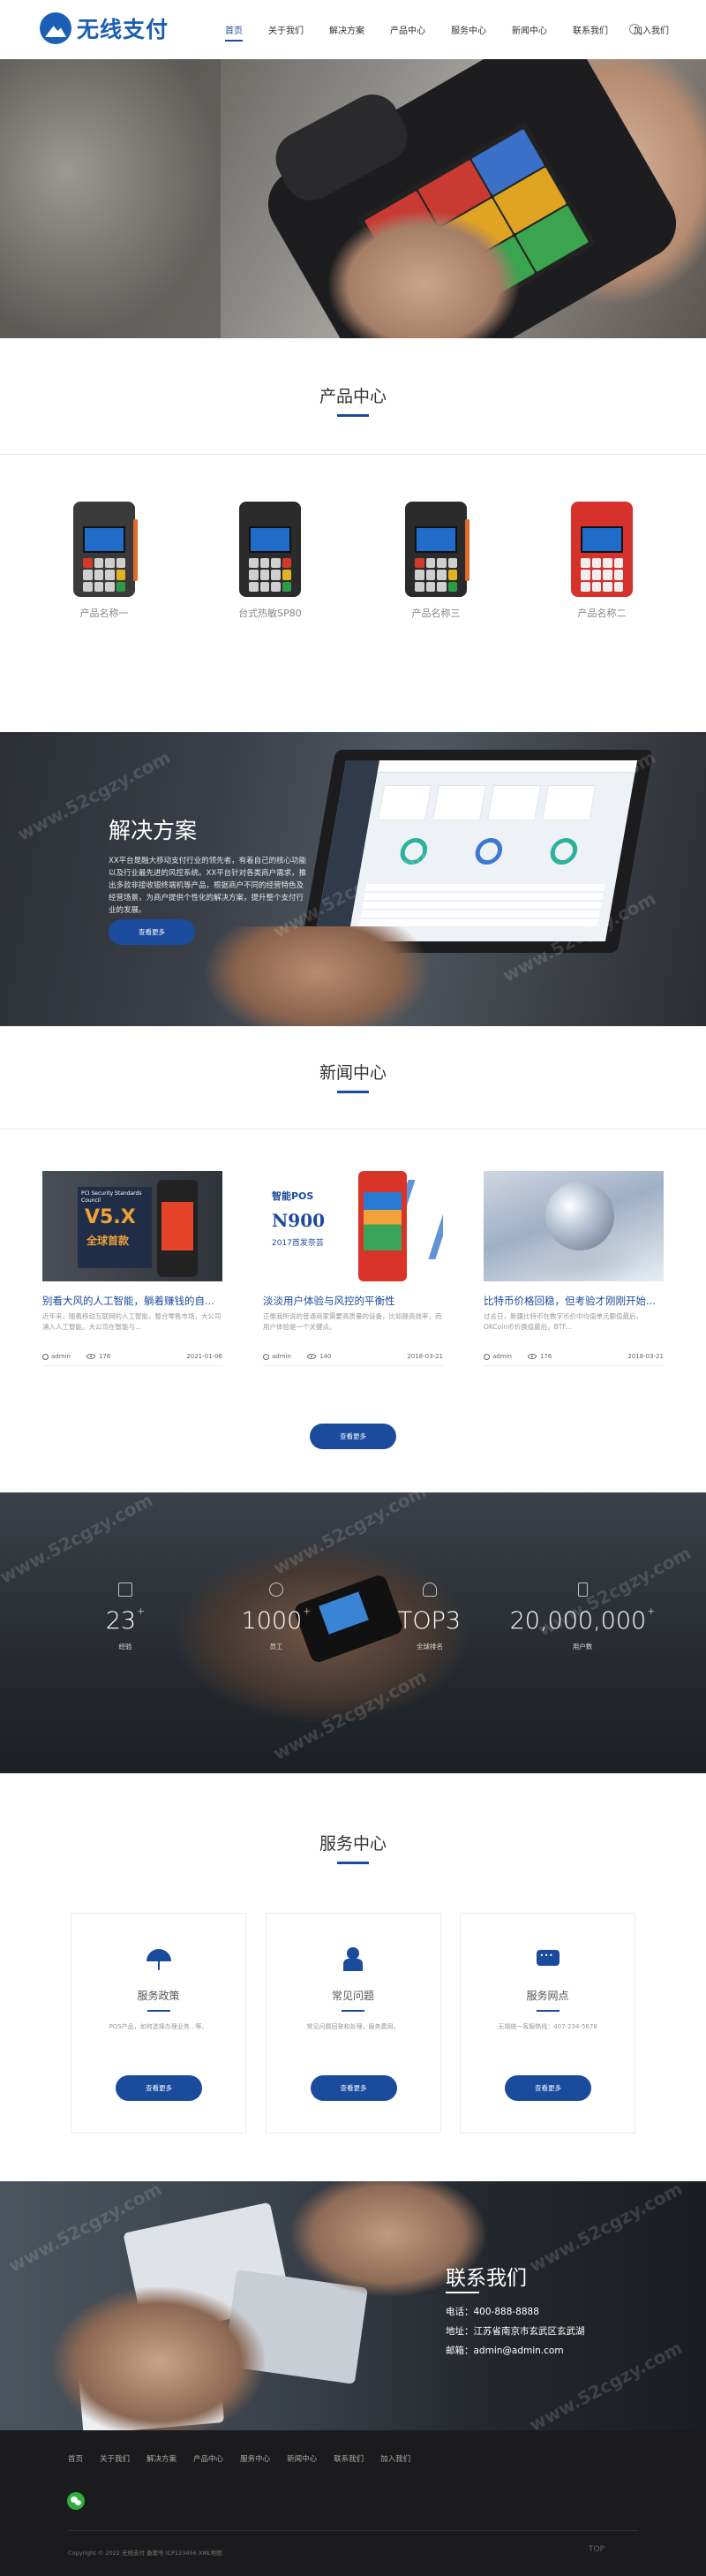 The height and width of the screenshot is (2576, 706). Describe the element at coordinates (353, 1226) in the screenshot. I see `news-thumbnail: 智能POS N900 2017首发奈芸` at that location.